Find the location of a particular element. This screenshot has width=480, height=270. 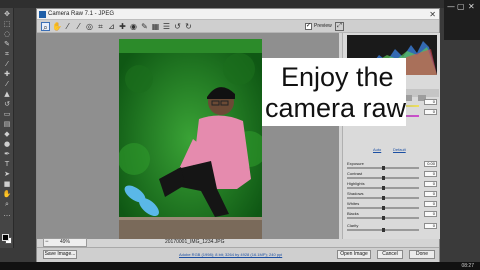

straighten-tool-icon: ⊿ is located at coordinates (111, 26).